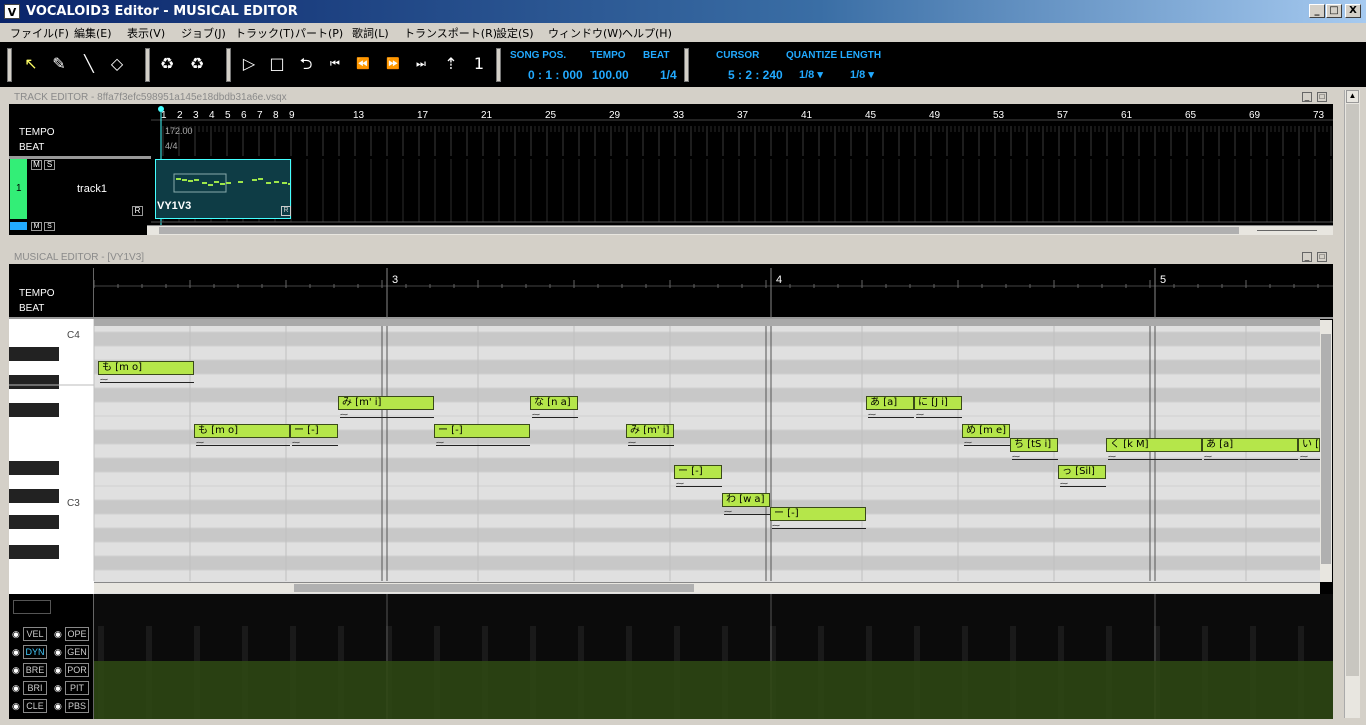 This screenshot has height=725, width=1366. I want to click on piano-hscroll-thumb, so click(494, 588).